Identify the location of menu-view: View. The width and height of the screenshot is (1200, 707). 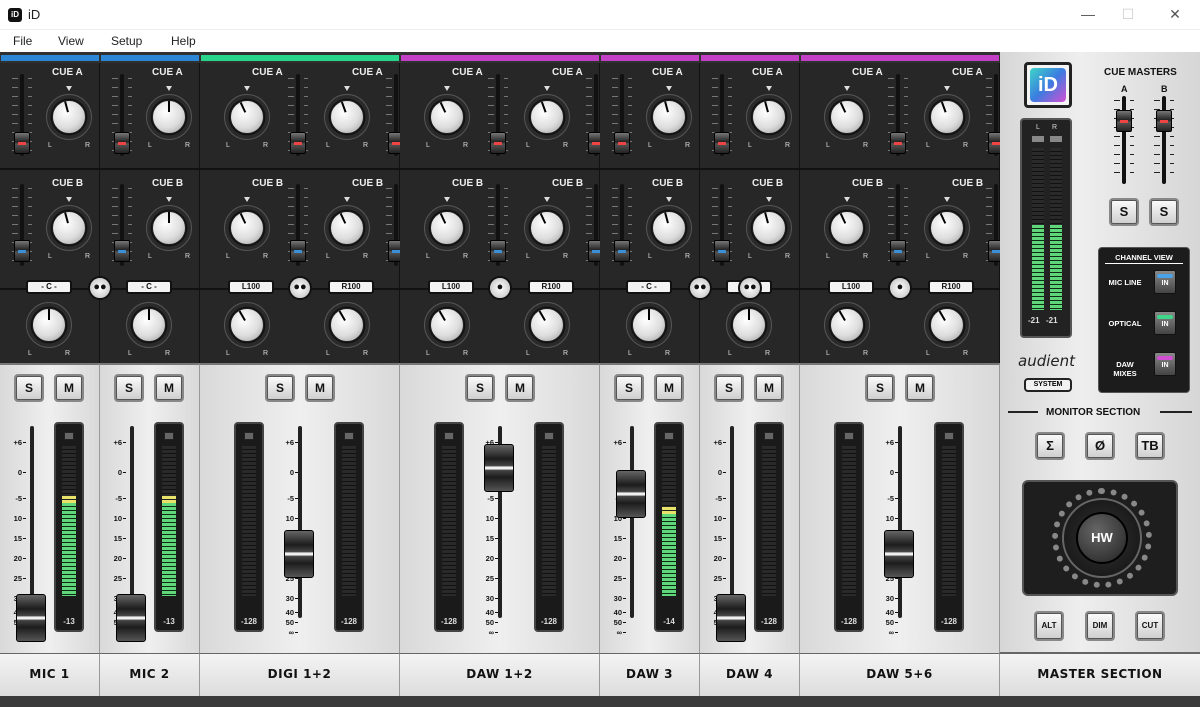
(71, 41).